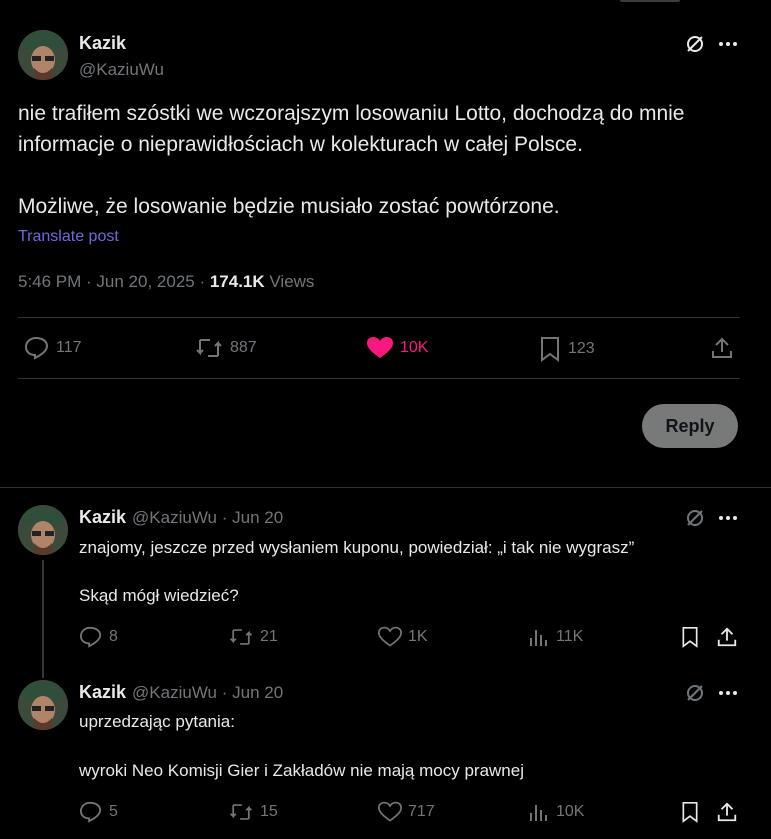 The height and width of the screenshot is (839, 771). I want to click on reply-action: 5, so click(98, 812).